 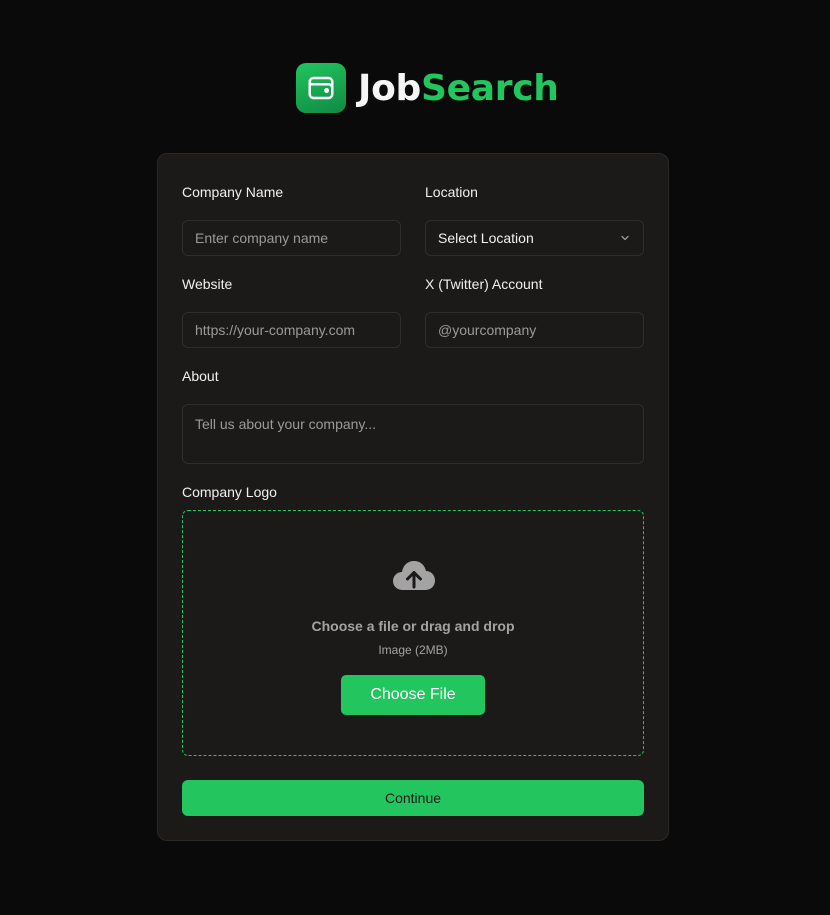 I want to click on website-label: Website, so click(x=207, y=284).